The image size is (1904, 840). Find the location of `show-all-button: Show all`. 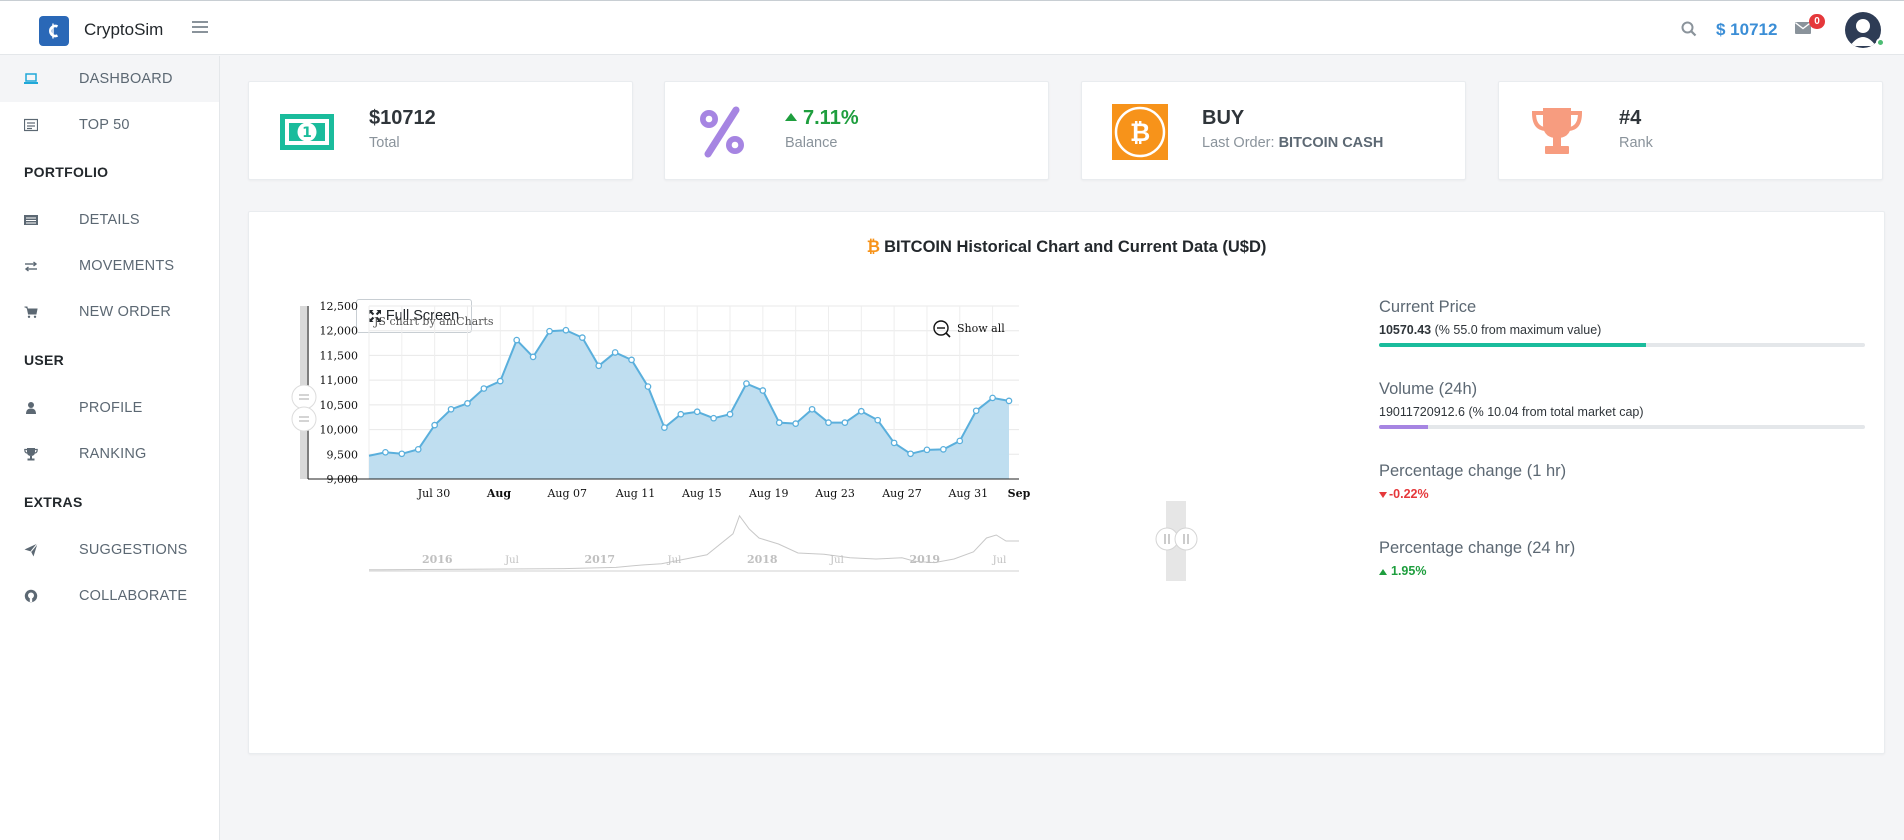

show-all-button: Show all is located at coordinates (981, 328).